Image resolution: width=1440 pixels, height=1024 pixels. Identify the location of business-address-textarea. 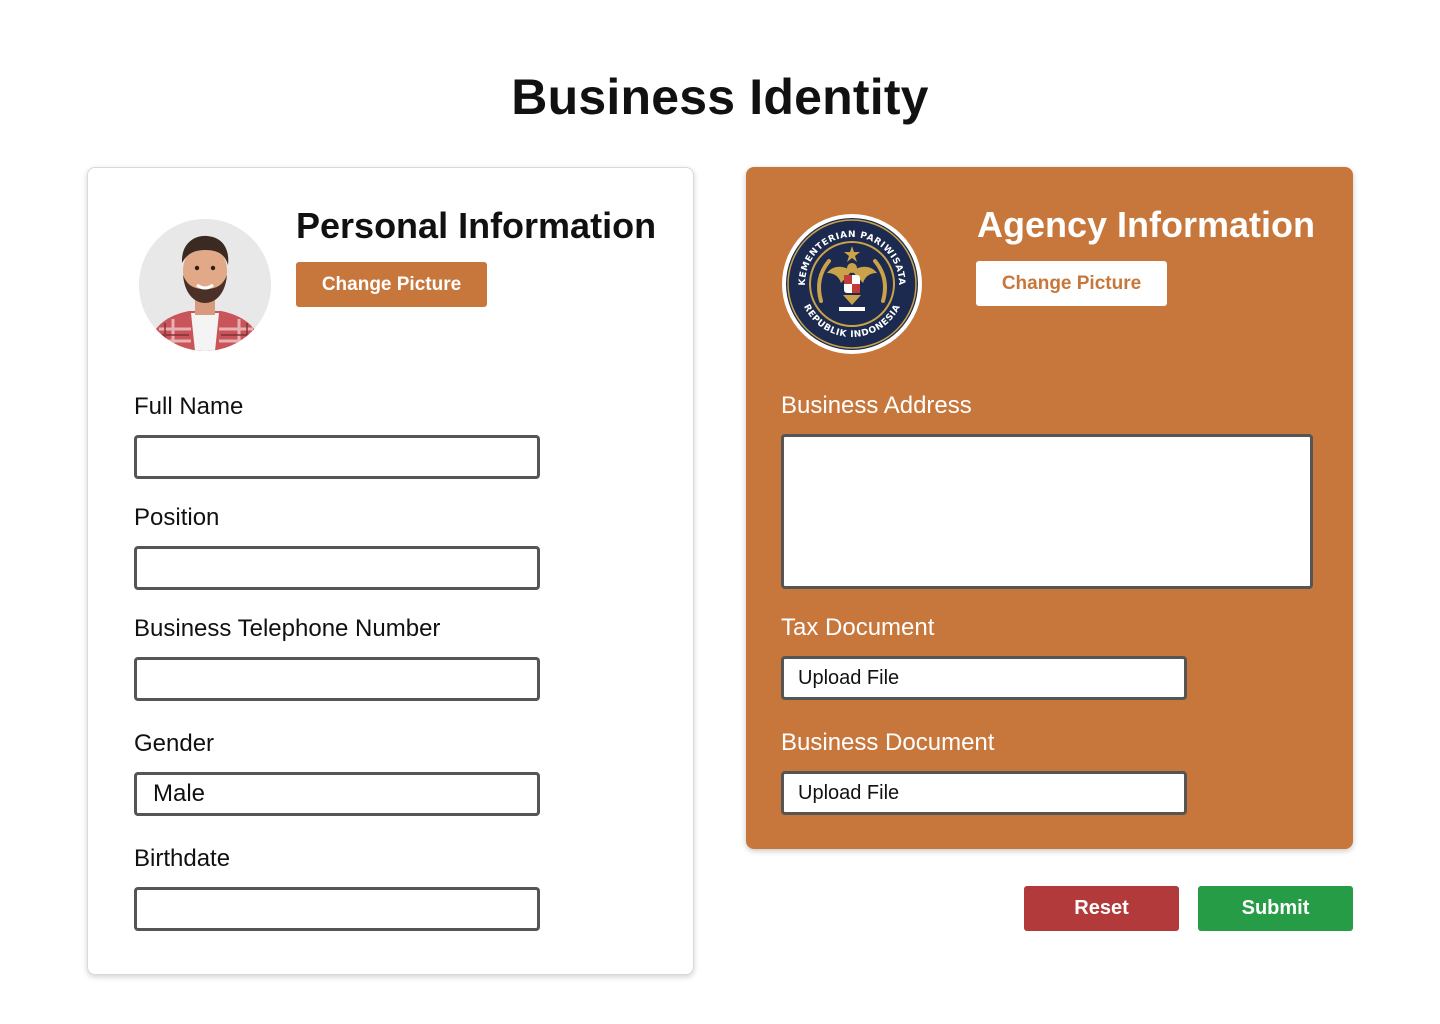
(1047, 511).